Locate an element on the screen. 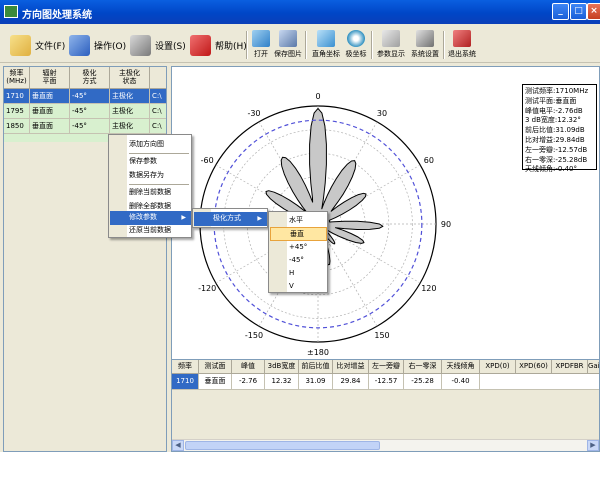 This screenshot has height=488, width=600. list-header: 频率 (MHz) 辐射 平面 极化 方式 主极化 状态 is located at coordinates (85, 78).